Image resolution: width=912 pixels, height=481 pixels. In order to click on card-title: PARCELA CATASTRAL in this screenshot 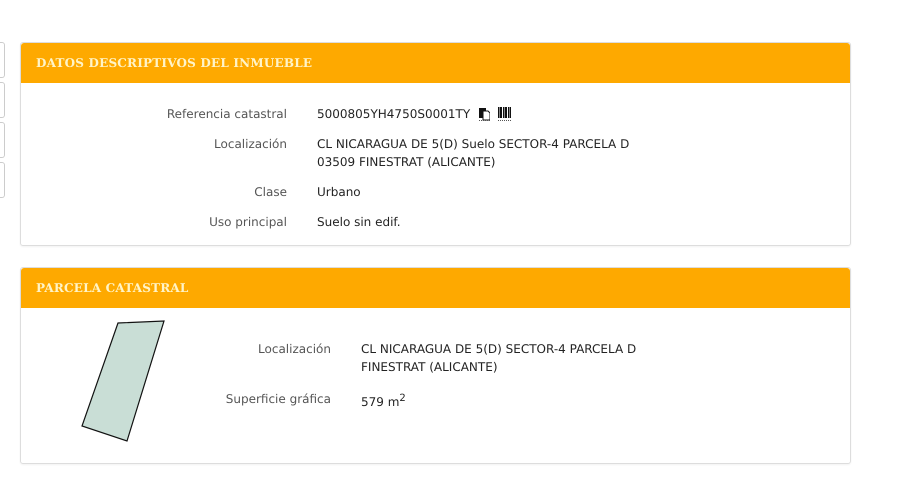, I will do `click(112, 288)`.